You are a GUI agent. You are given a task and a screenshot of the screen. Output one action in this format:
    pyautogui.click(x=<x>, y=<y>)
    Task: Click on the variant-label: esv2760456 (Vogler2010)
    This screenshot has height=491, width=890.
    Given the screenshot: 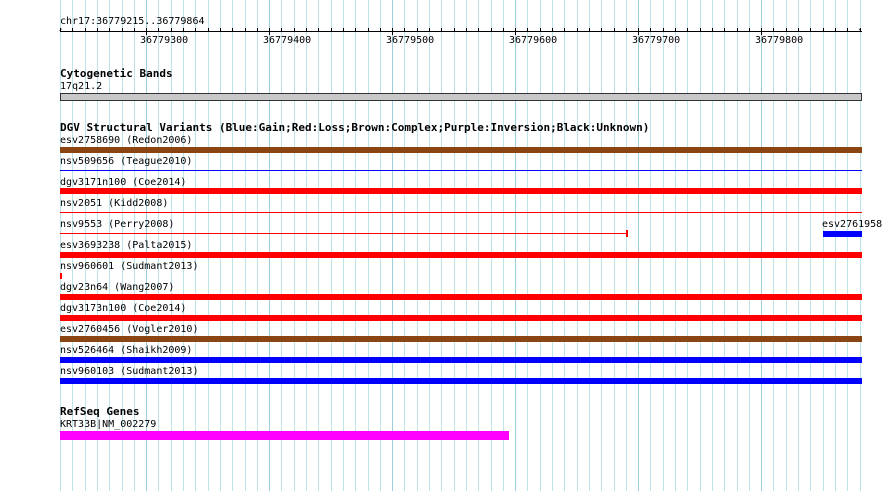 What is the action you would take?
    pyautogui.click(x=129, y=329)
    